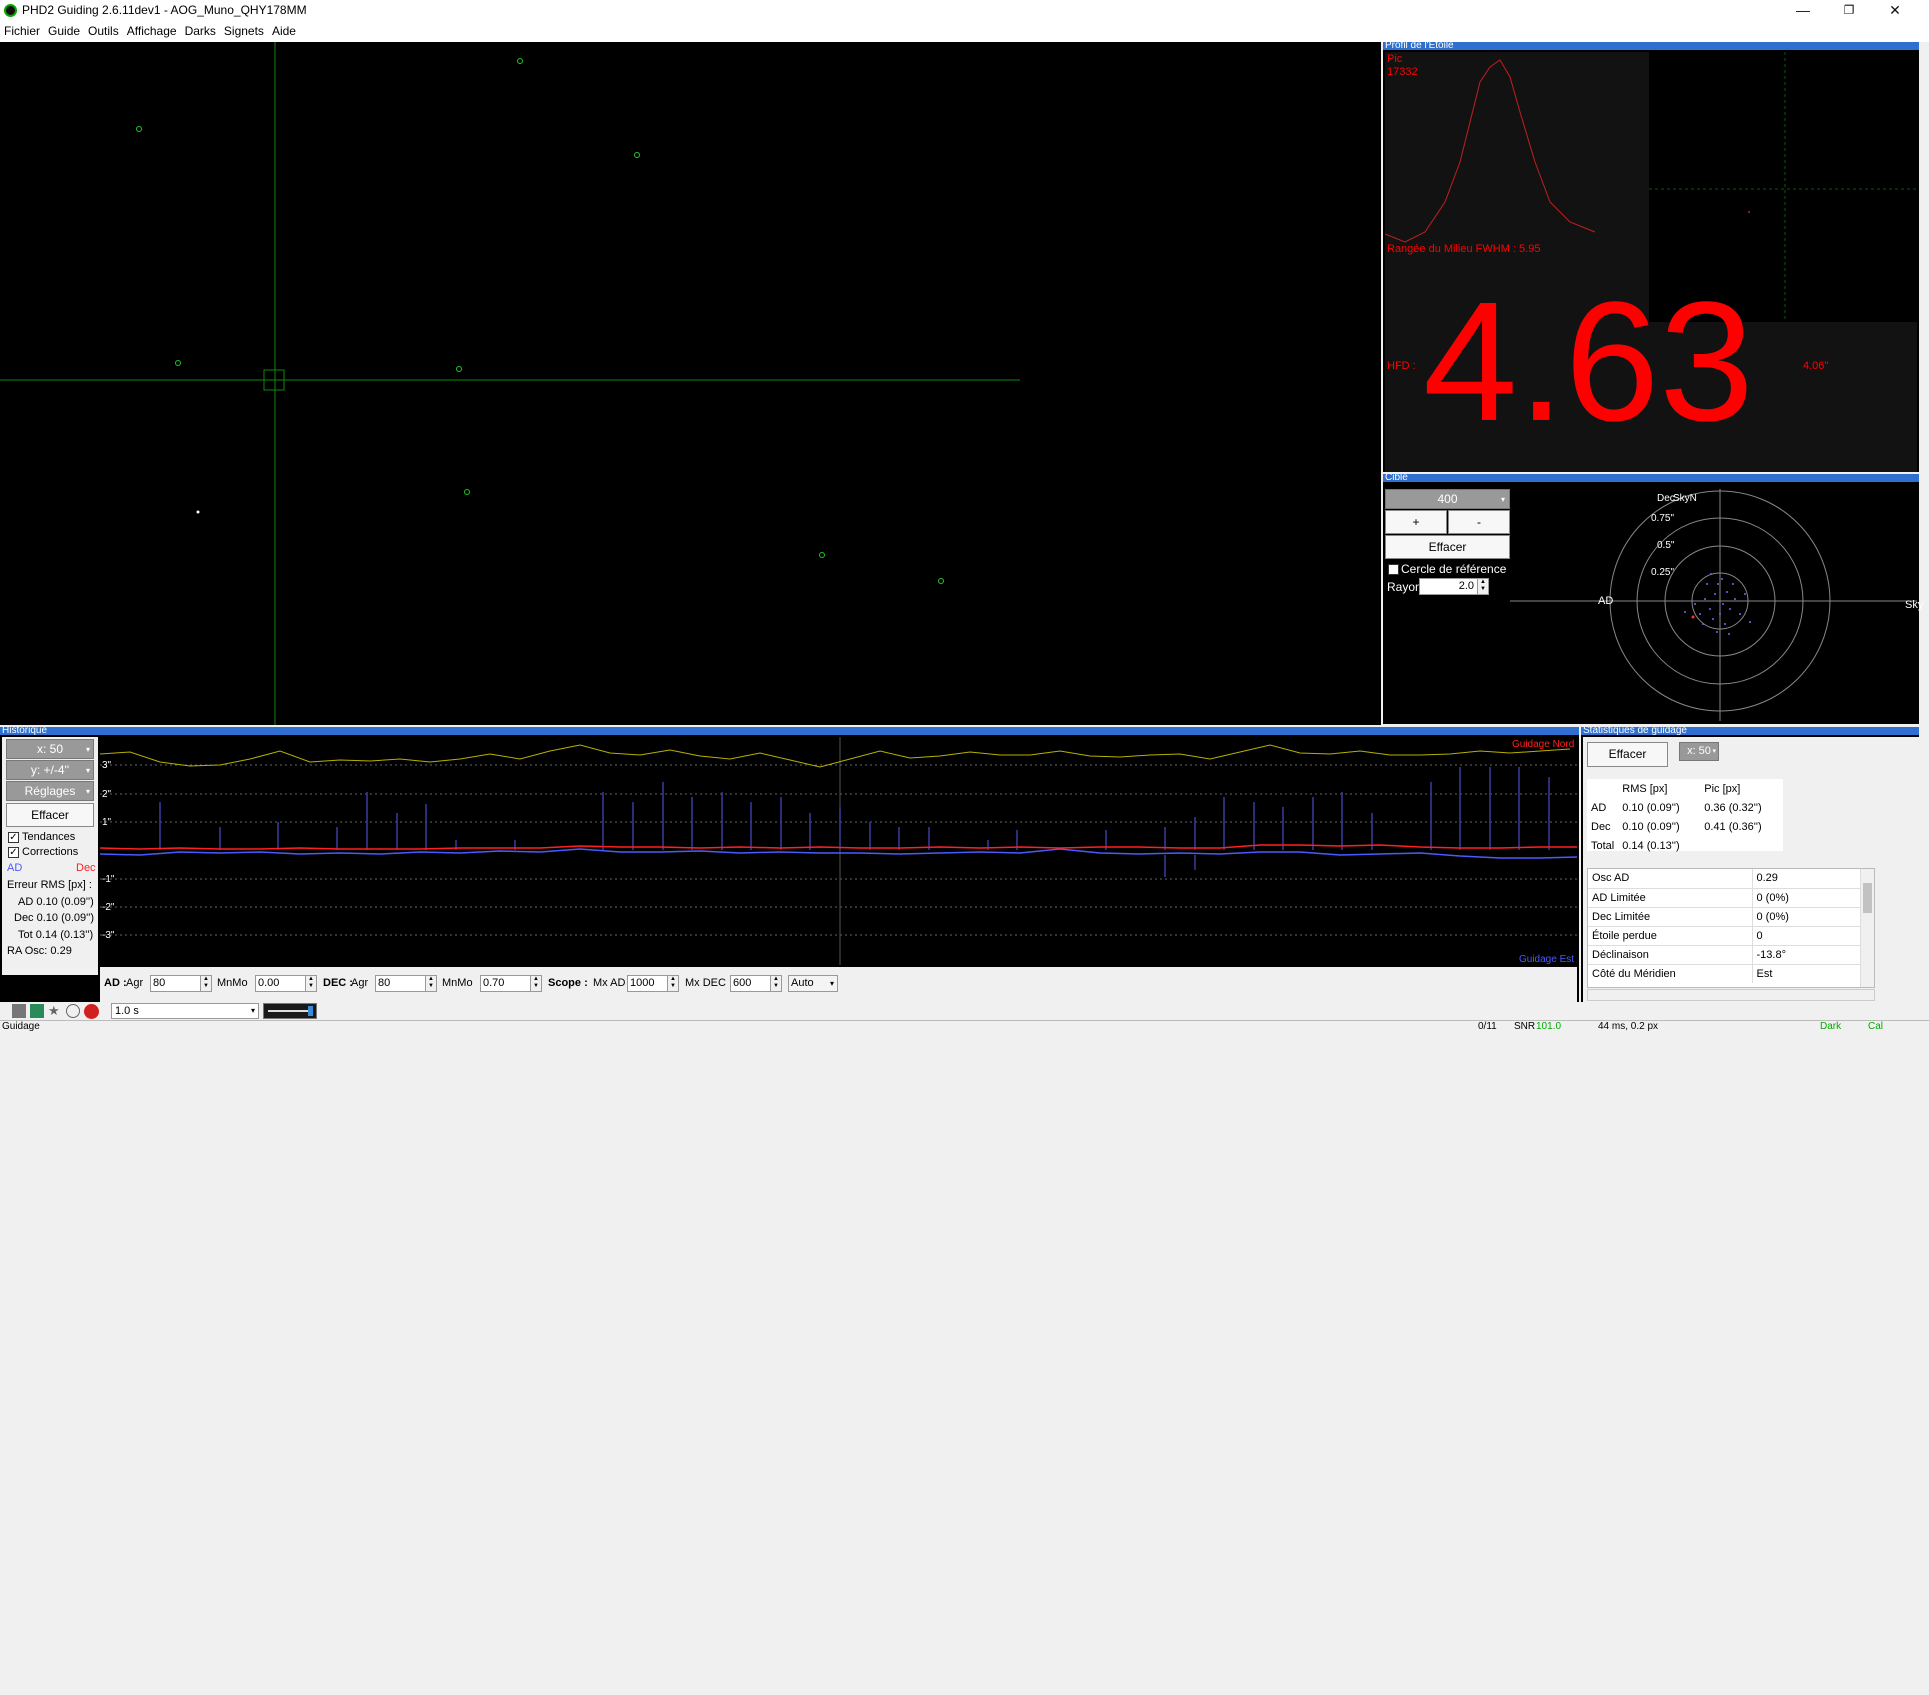 The image size is (1929, 1695). I want to click on status-snr-label: SNR, so click(1525, 1026).